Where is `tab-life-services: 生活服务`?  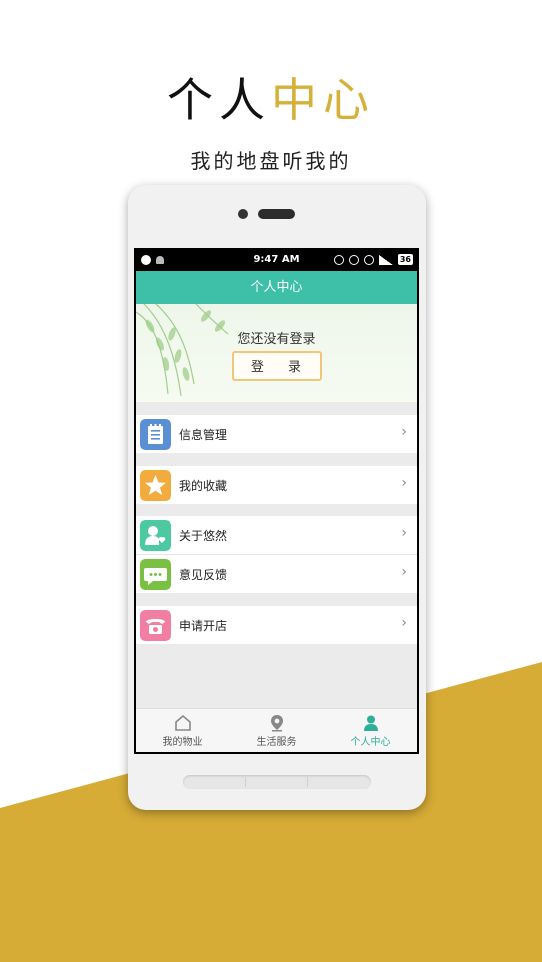 tab-life-services: 生活服务 is located at coordinates (276, 730).